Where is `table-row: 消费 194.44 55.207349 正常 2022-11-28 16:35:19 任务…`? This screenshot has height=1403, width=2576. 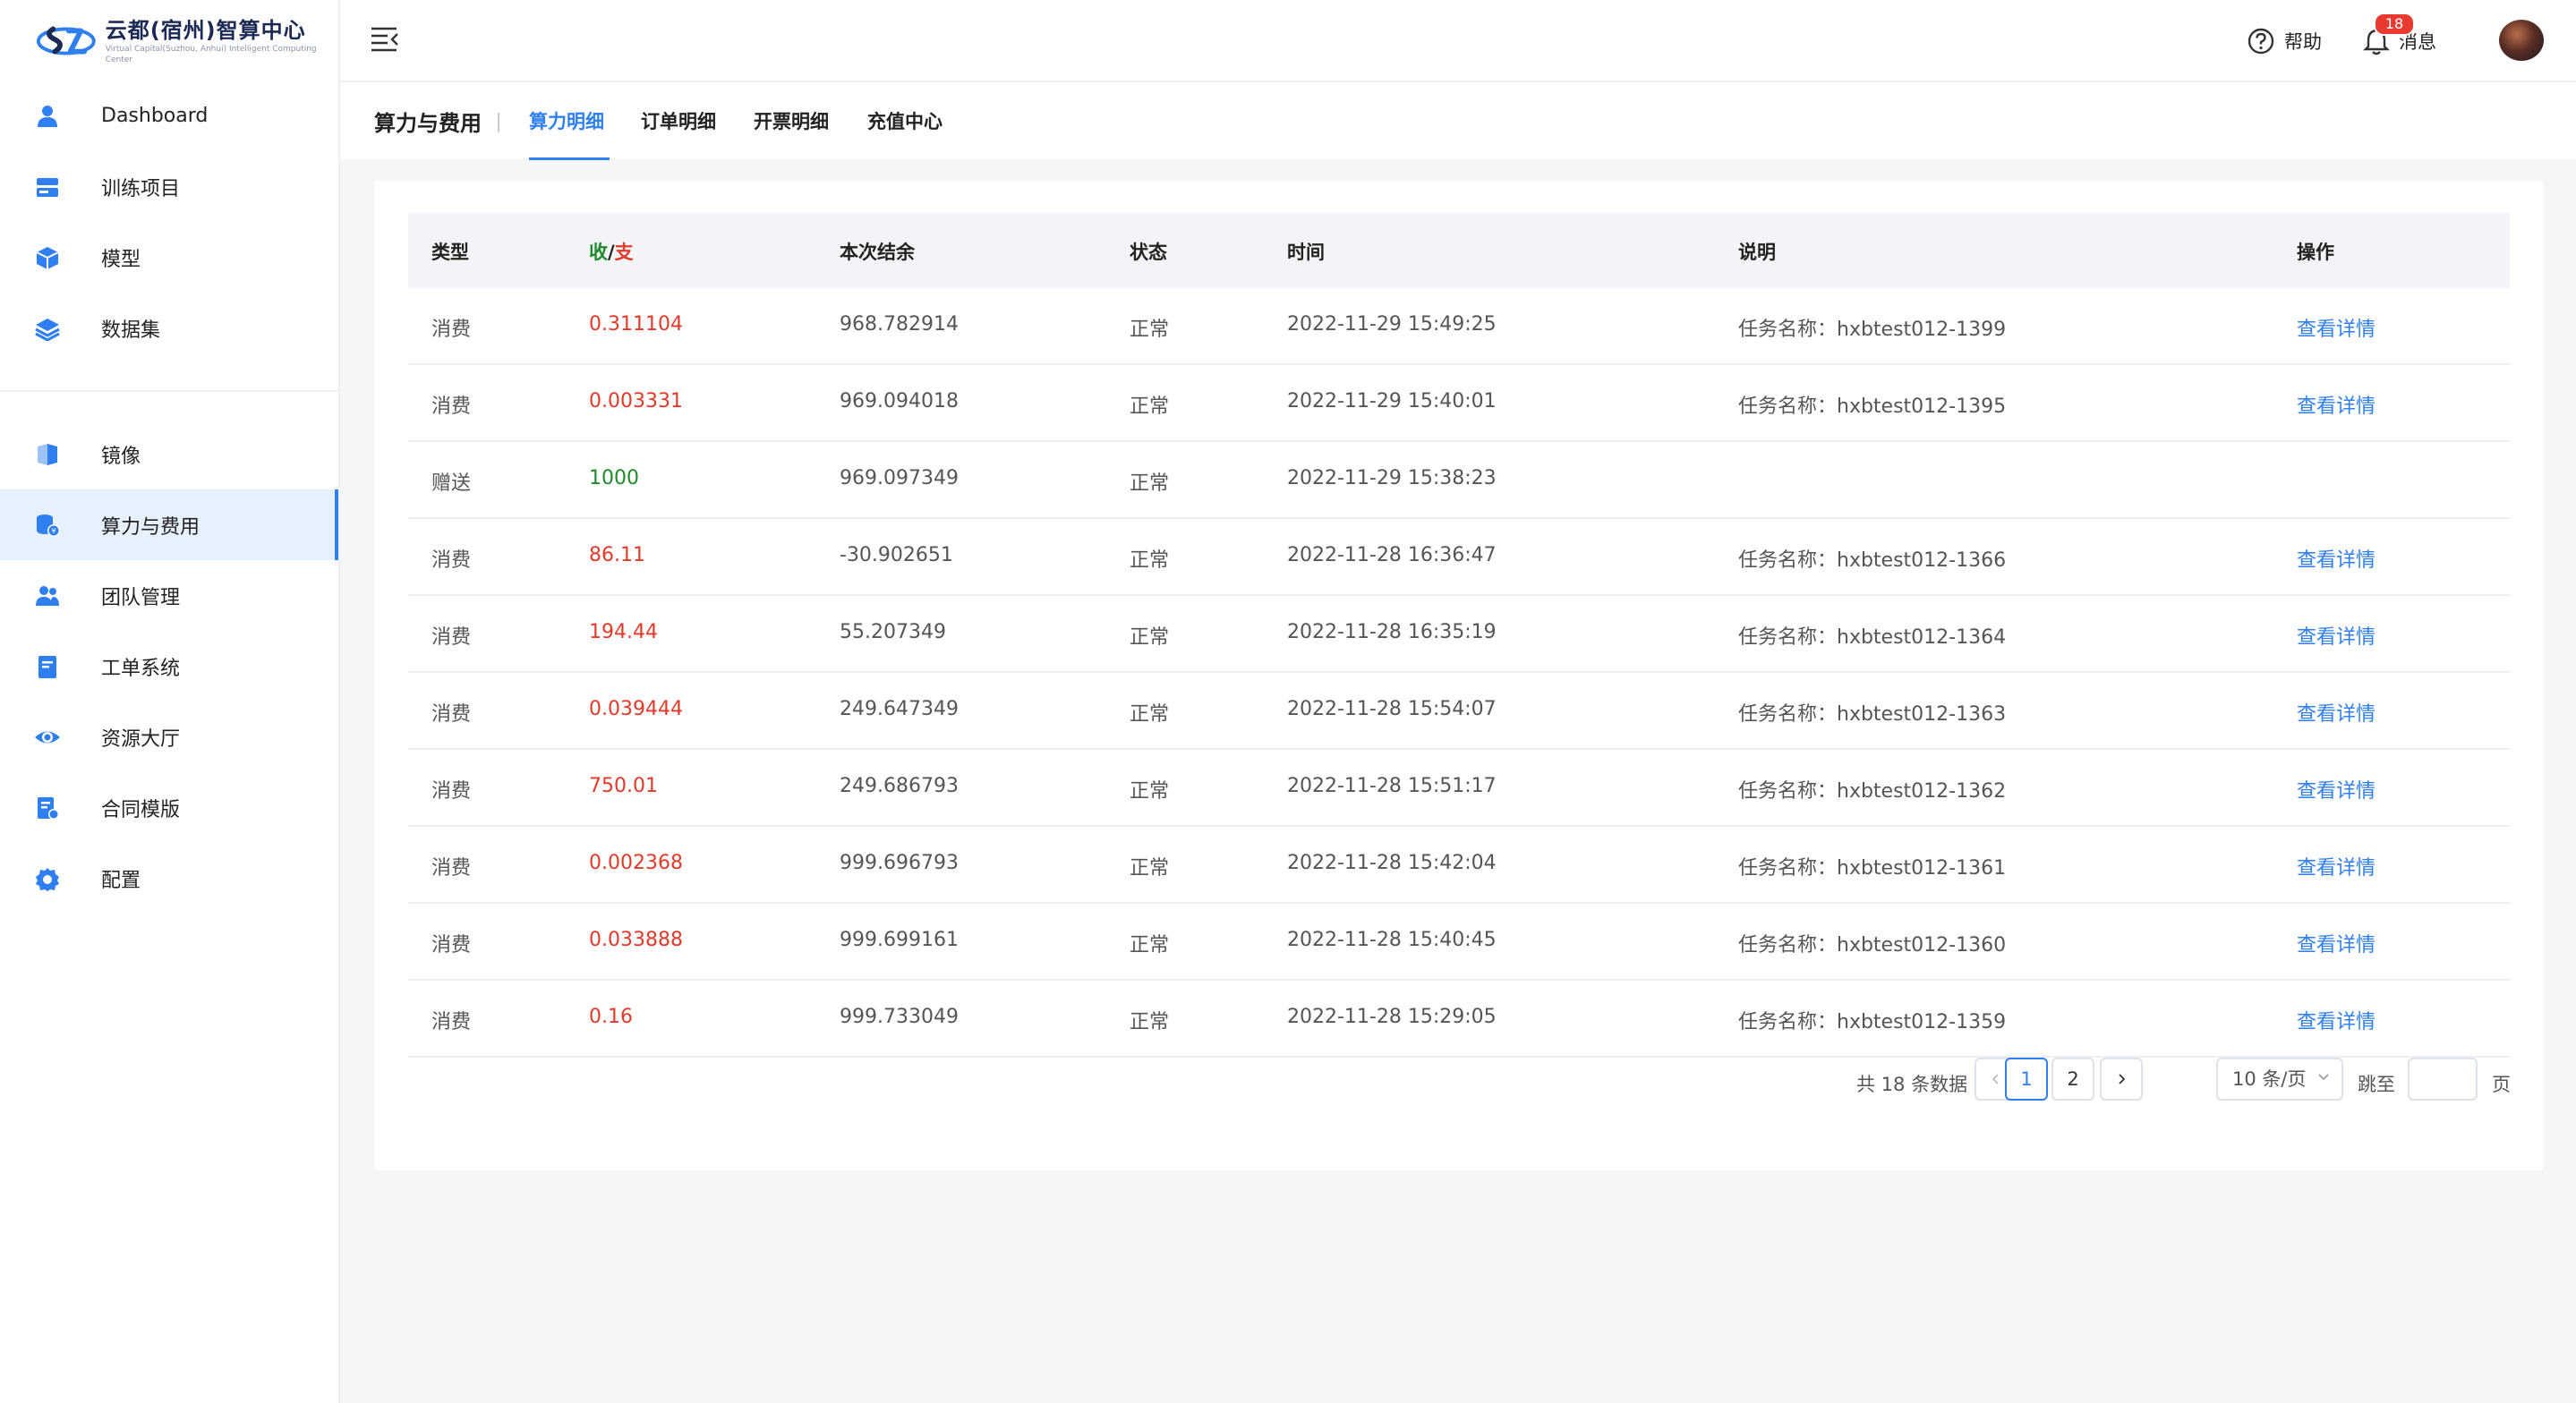
table-row: 消费 194.44 55.207349 正常 2022-11-28 16:35:19 任务… is located at coordinates (1459, 634).